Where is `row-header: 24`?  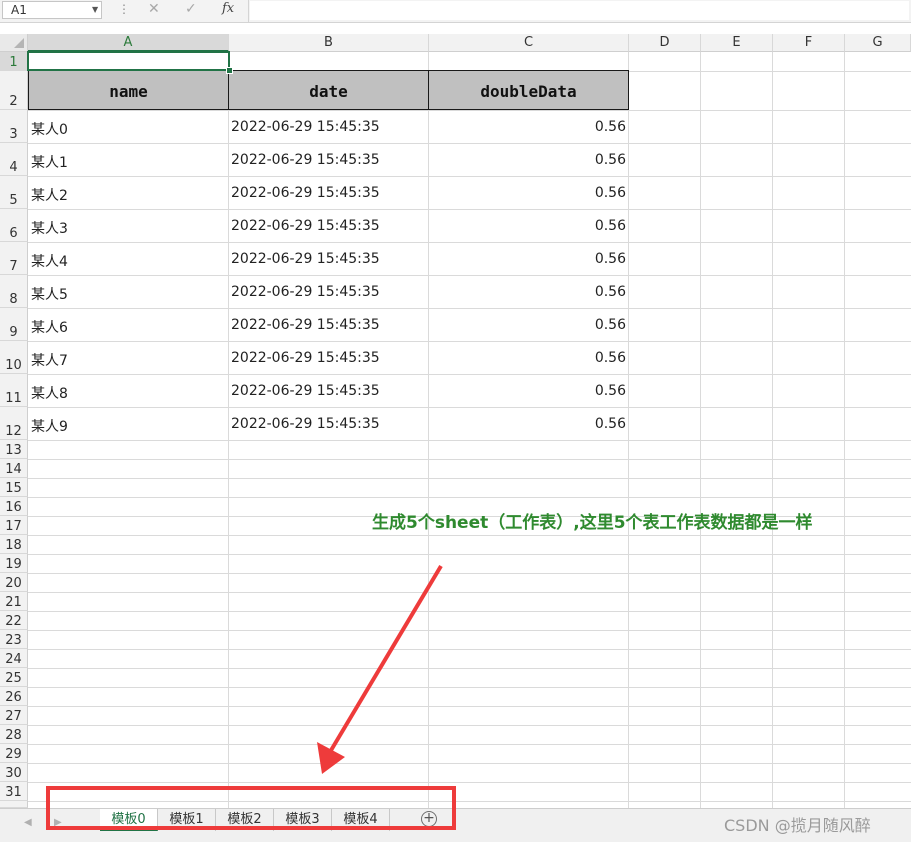
row-header: 24 is located at coordinates (14, 658).